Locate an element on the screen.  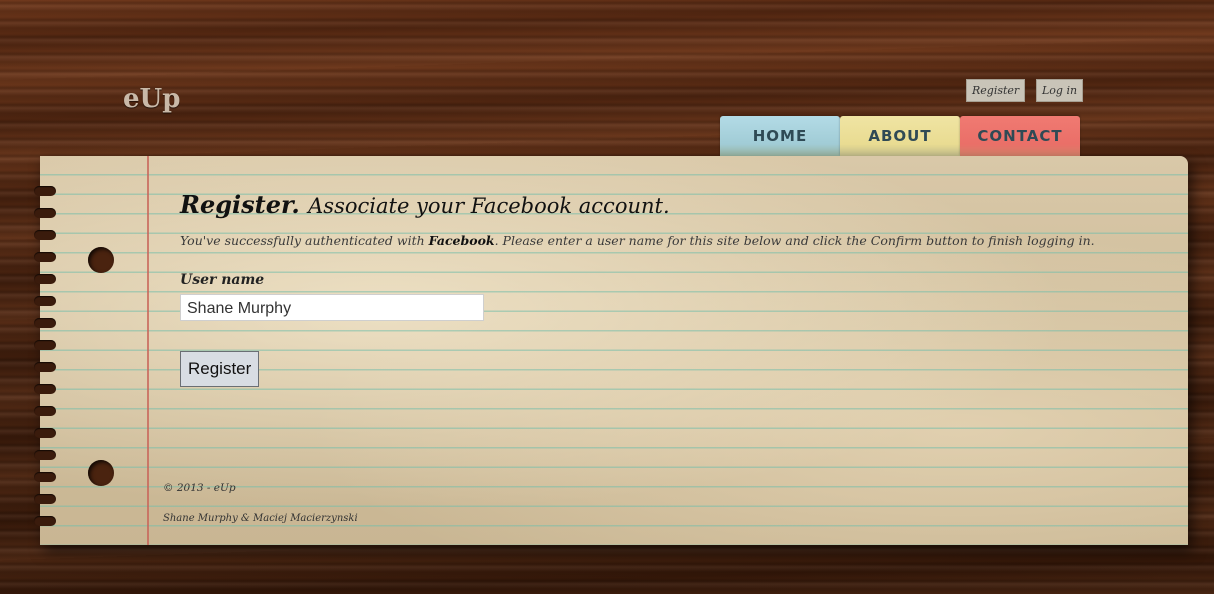
margin-line is located at coordinates (148, 350).